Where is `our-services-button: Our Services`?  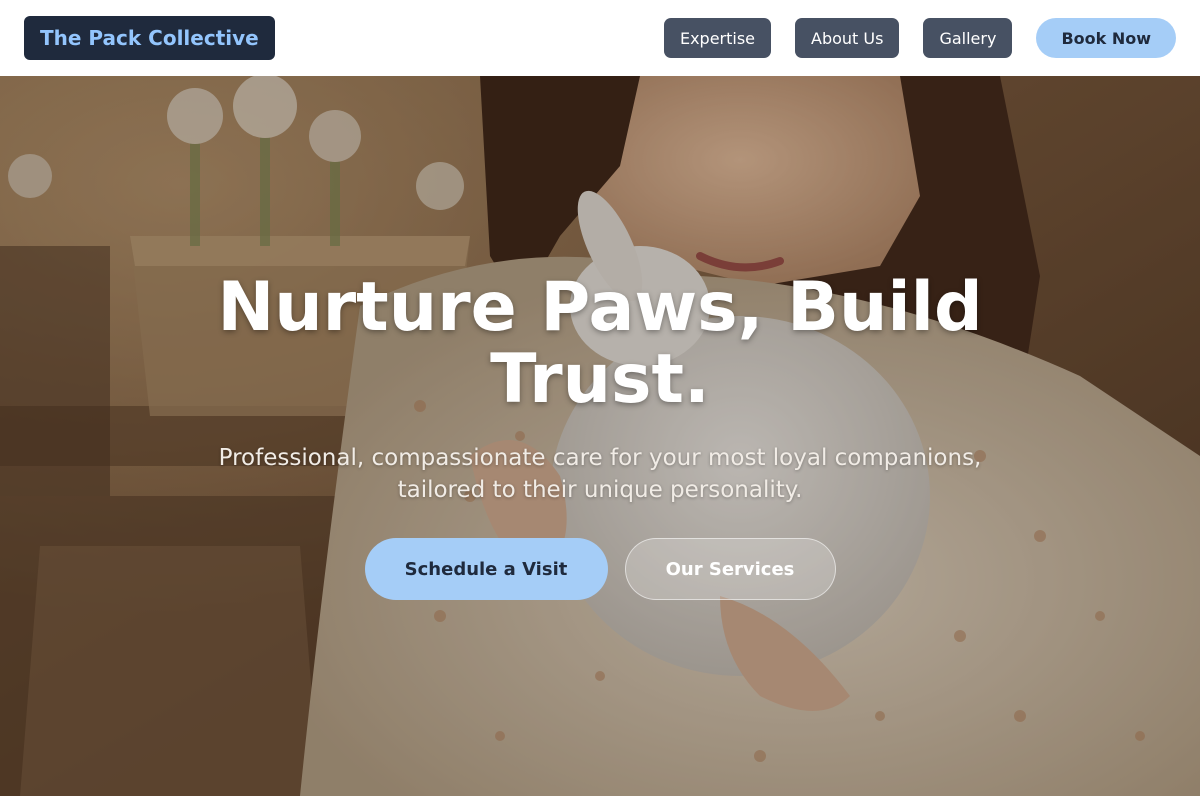
our-services-button: Our Services is located at coordinates (730, 569).